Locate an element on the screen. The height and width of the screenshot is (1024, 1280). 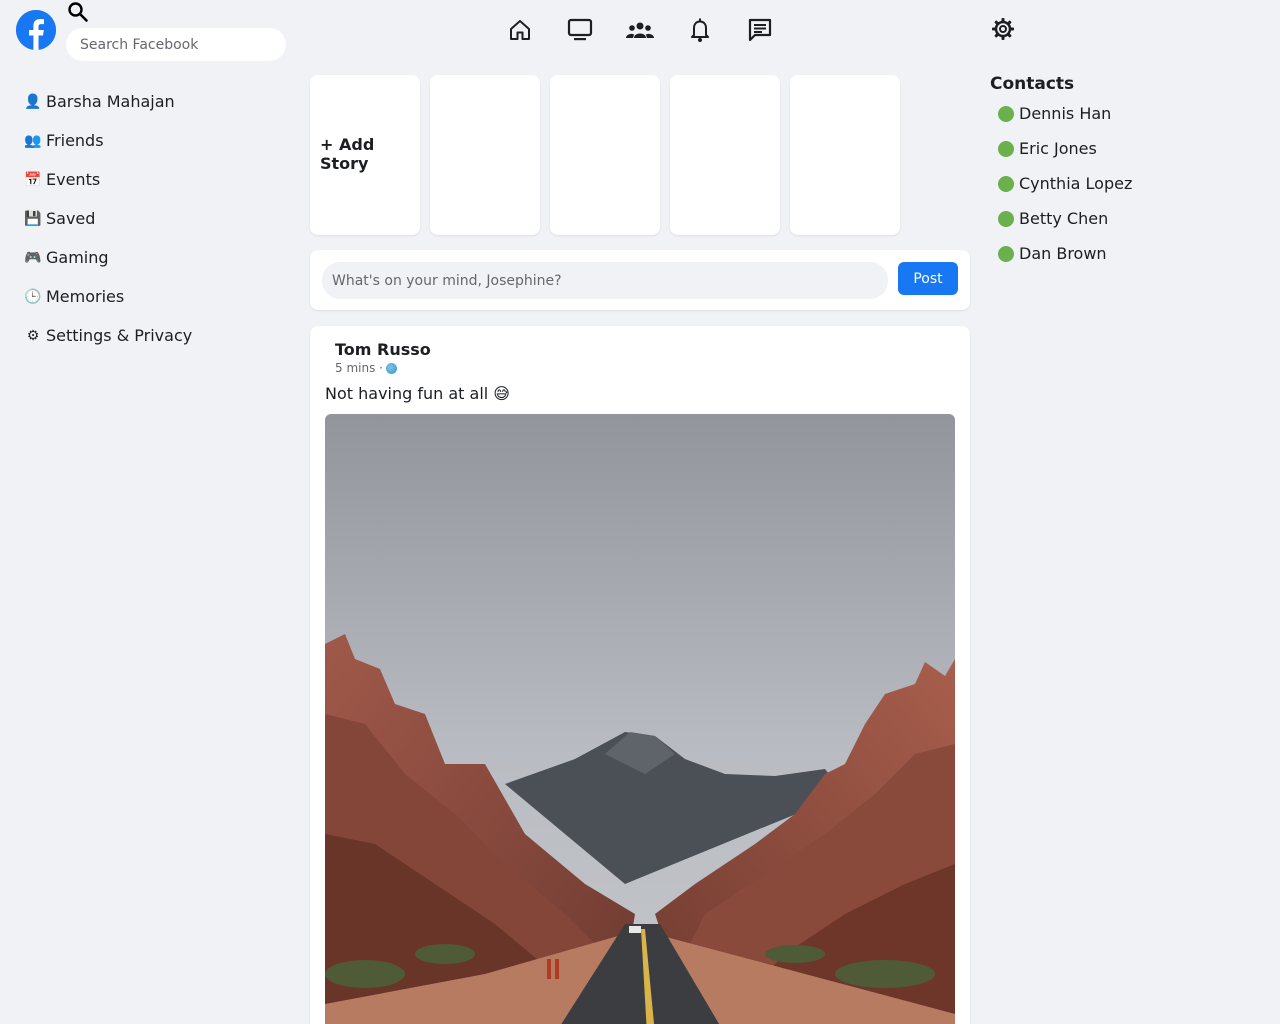
sidebar-item-label: Friends is located at coordinates (75, 140).